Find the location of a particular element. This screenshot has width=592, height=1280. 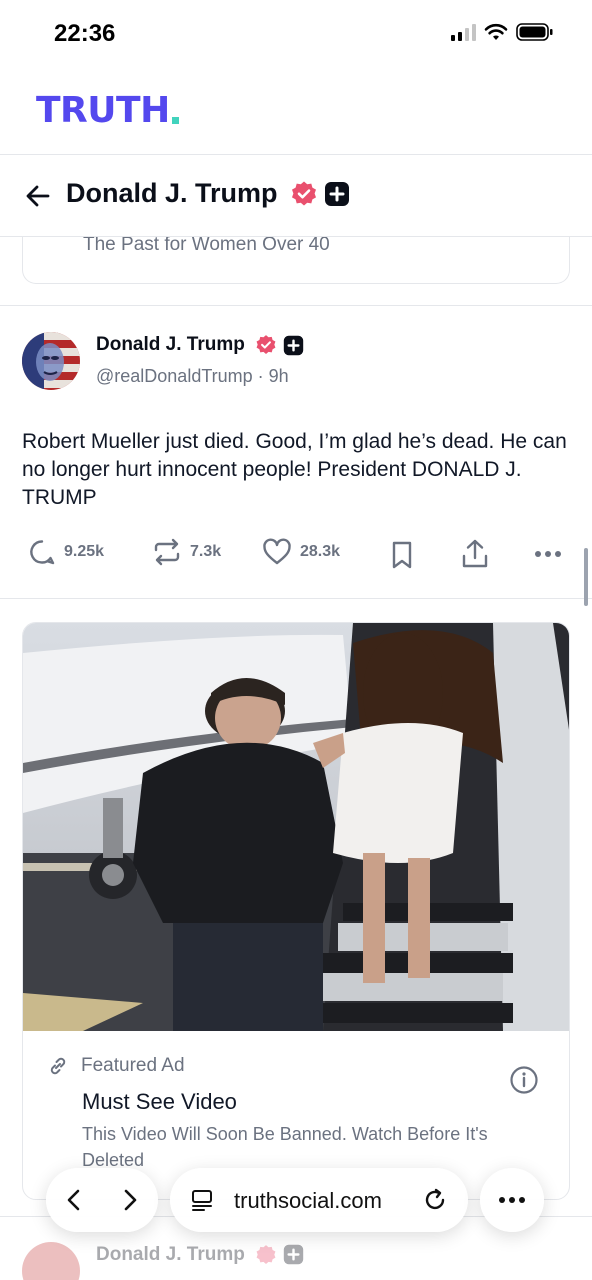

brand-dot is located at coordinates (175, 120).